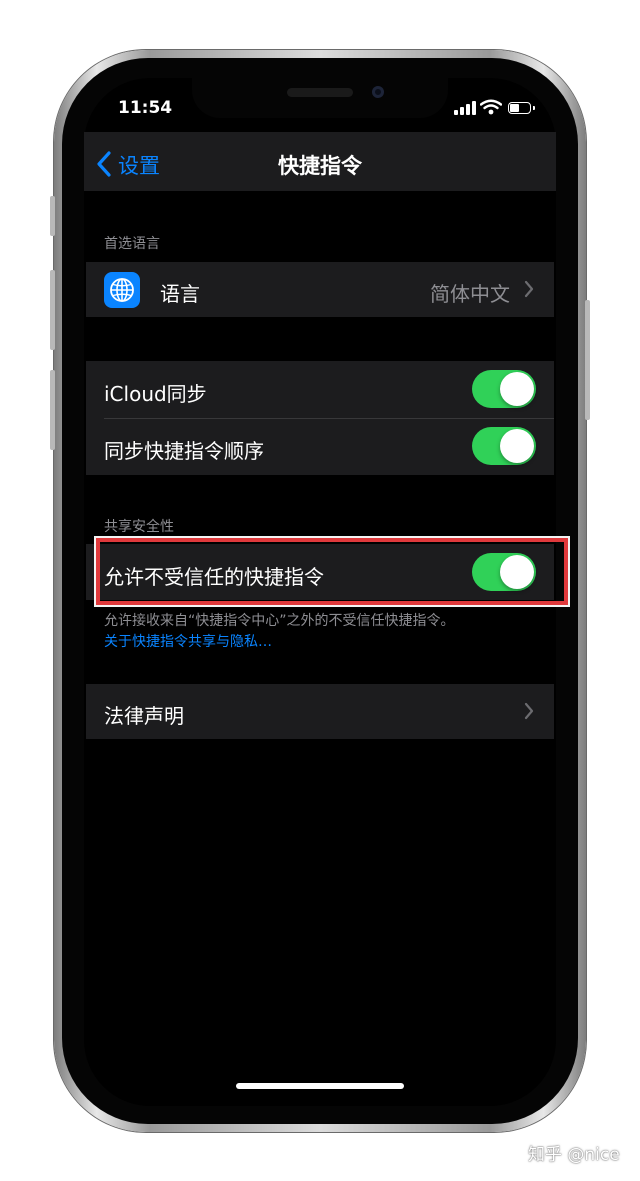 This screenshot has width=640, height=1181. I want to click on ringer-switch, so click(52, 216).